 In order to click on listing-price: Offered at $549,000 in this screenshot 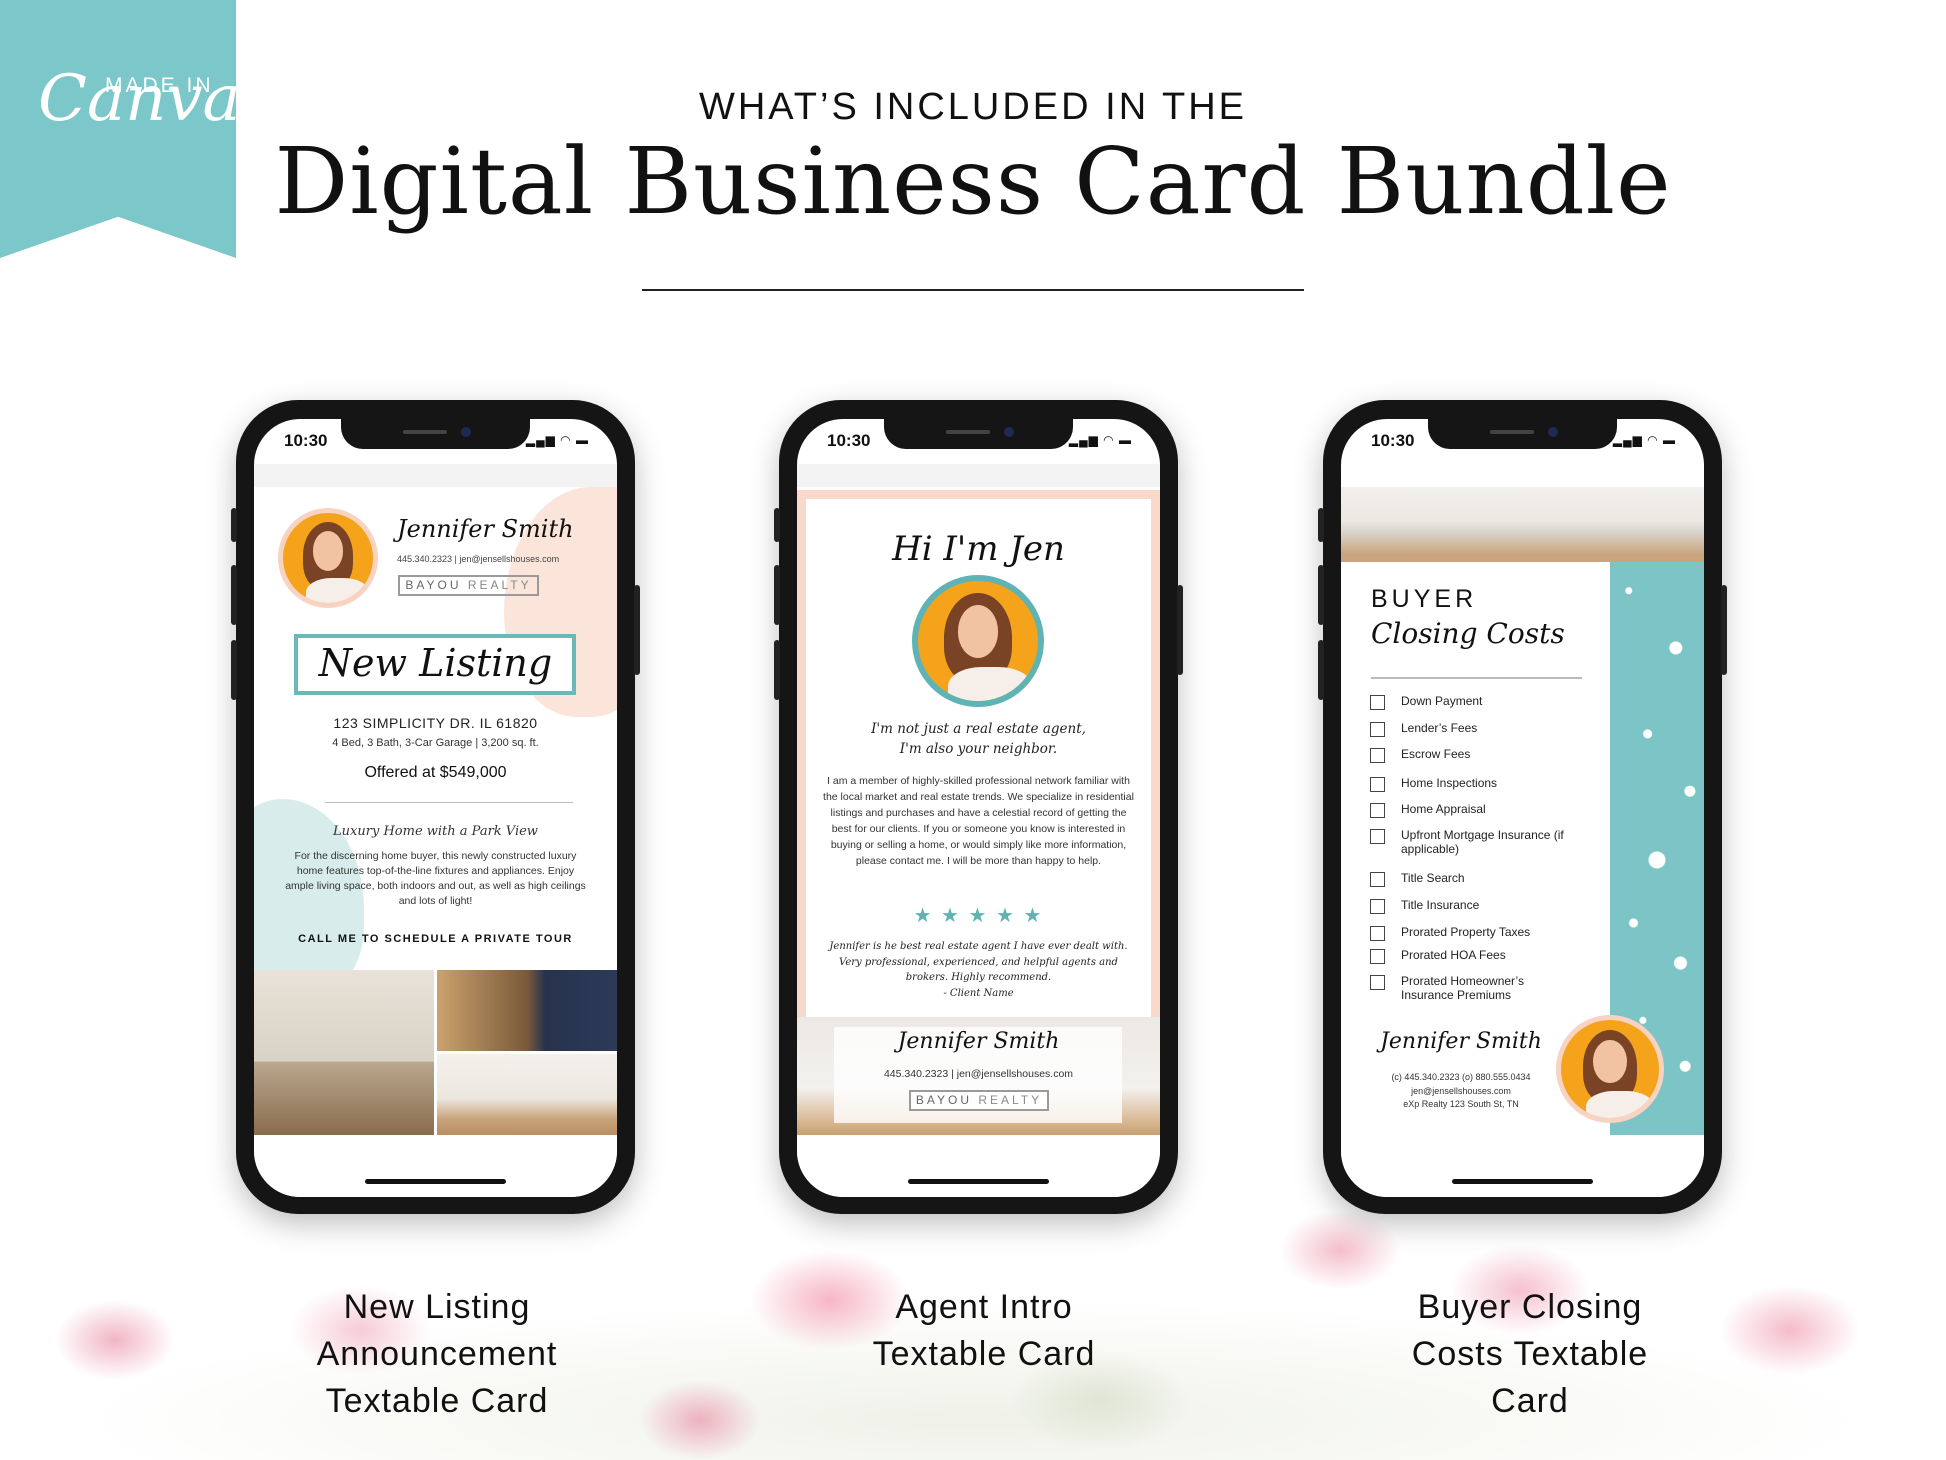, I will do `click(435, 772)`.